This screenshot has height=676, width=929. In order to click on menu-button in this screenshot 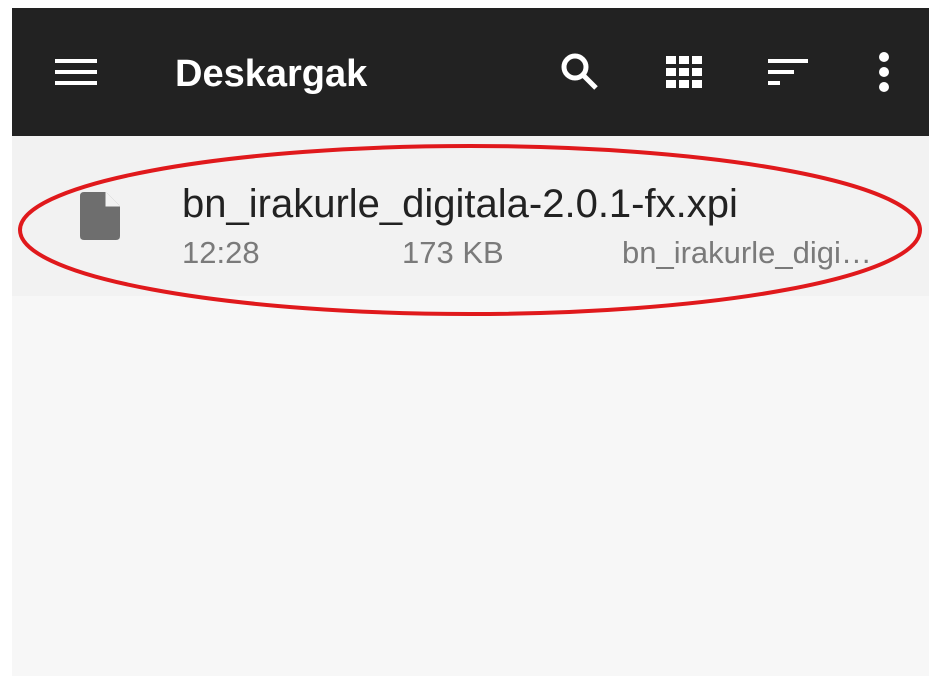, I will do `click(76, 72)`.